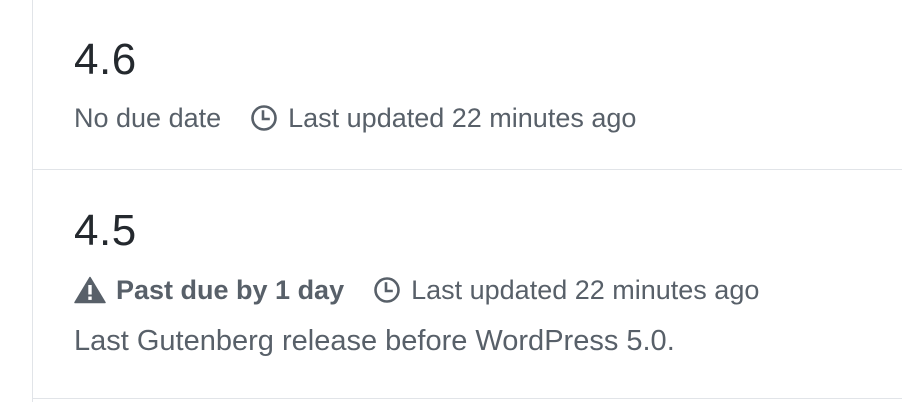 This screenshot has width=902, height=402. Describe the element at coordinates (105, 231) in the screenshot. I see `milestone-title: 4.5` at that location.